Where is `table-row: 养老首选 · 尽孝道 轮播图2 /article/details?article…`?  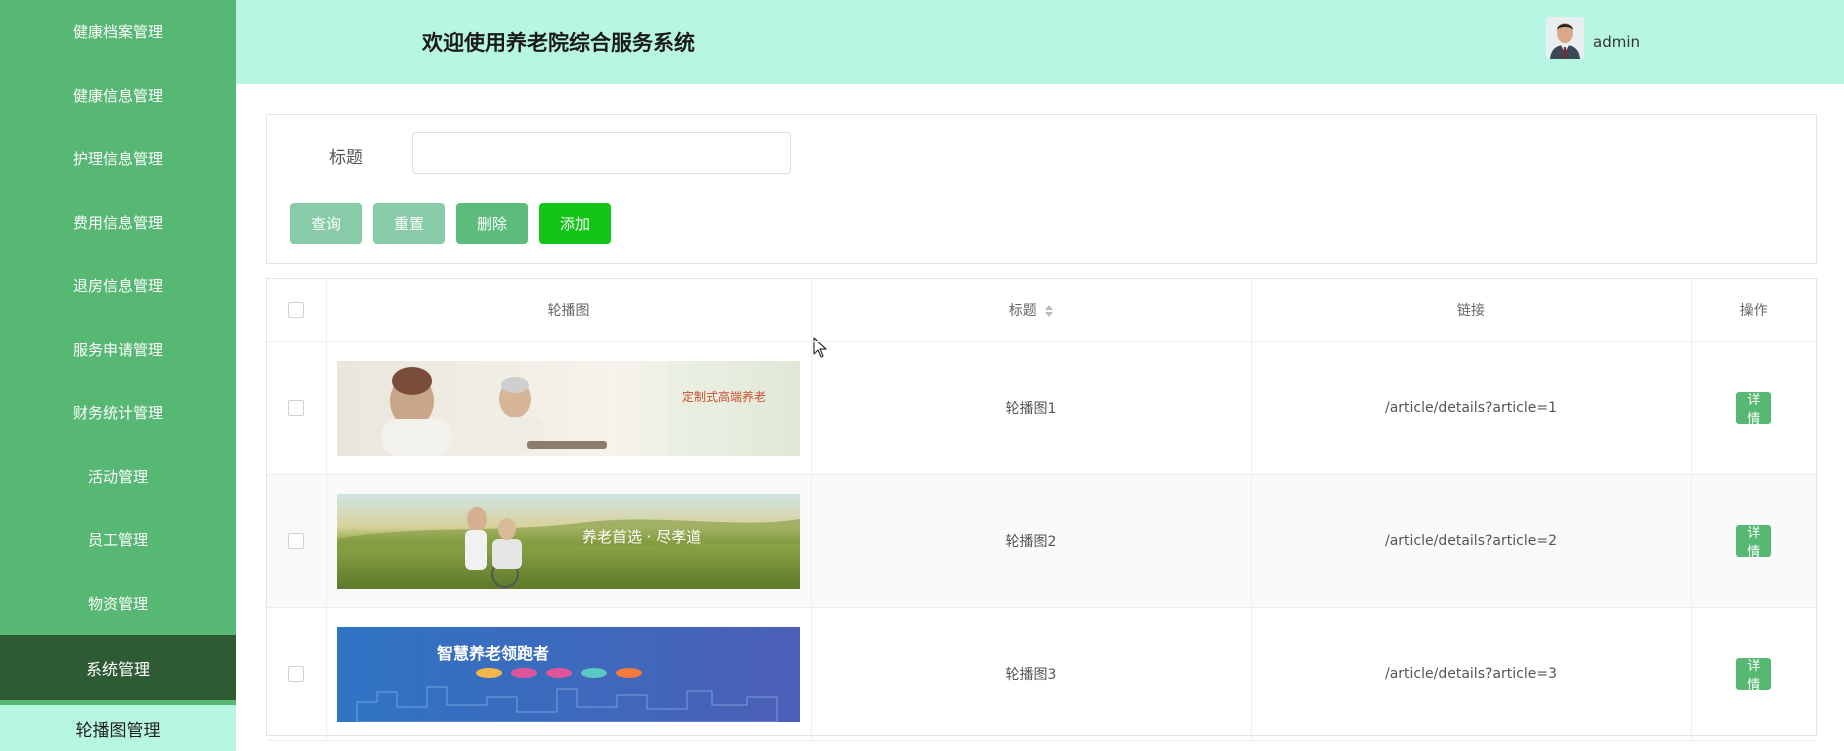 table-row: 养老首选 · 尽孝道 轮播图2 /article/details?article… is located at coordinates (1041, 541).